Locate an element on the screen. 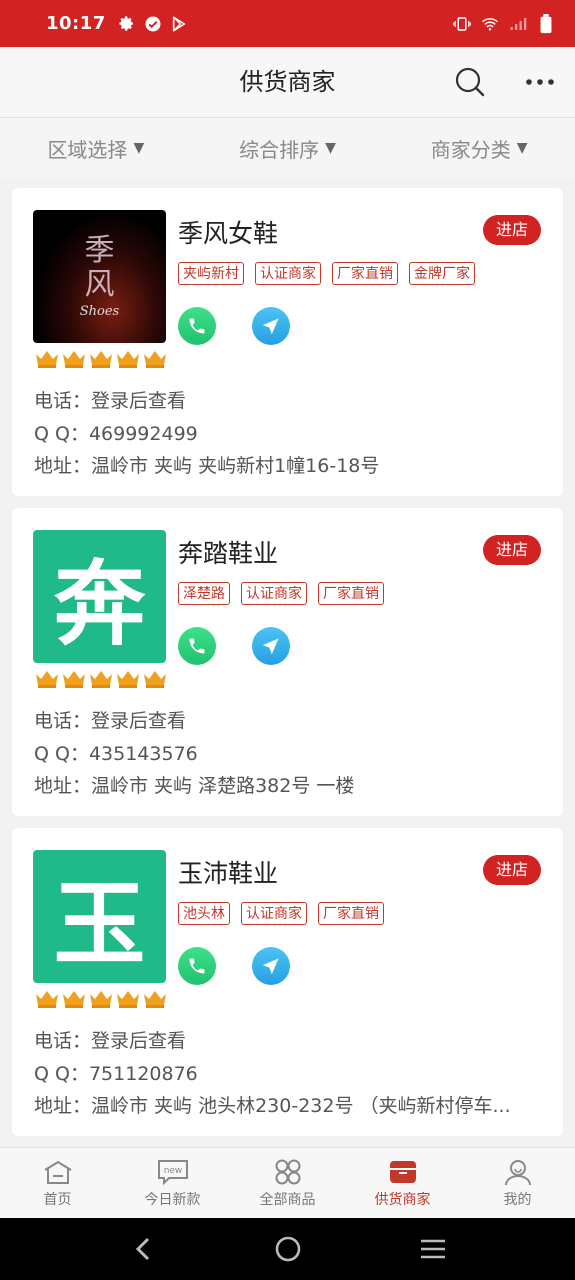 This screenshot has height=1280, width=575. nav-label: 全部商品 is located at coordinates (287, 1200).